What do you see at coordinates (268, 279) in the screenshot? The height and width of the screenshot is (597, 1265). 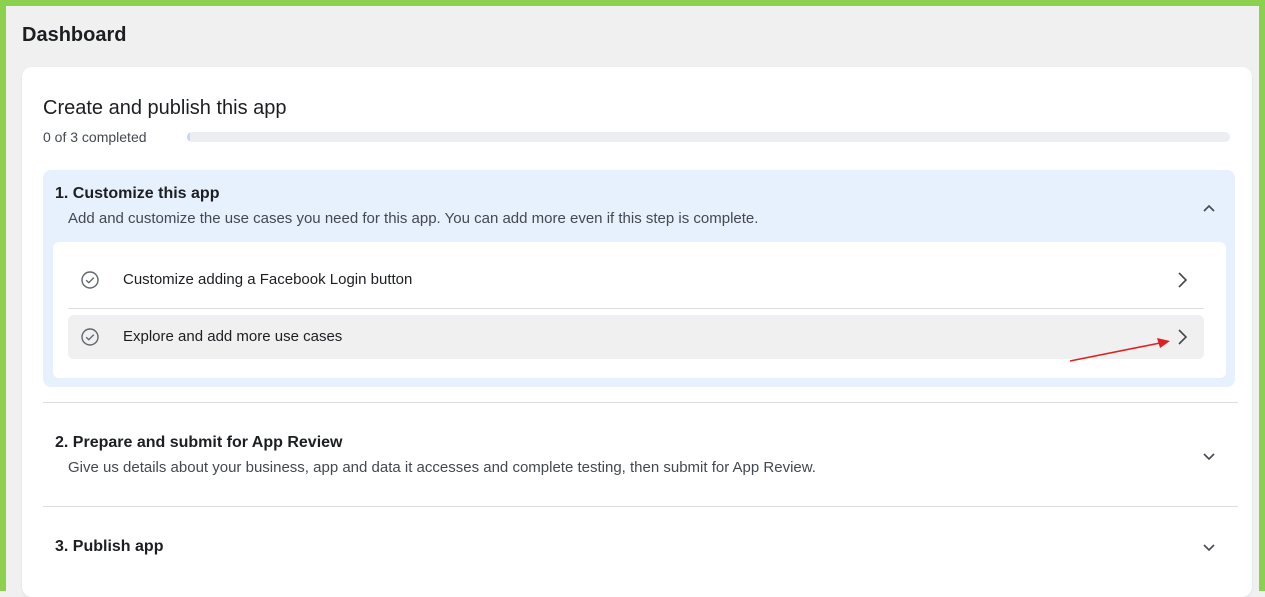 I see `task-label: Customize adding a Facebook Login button` at bounding box center [268, 279].